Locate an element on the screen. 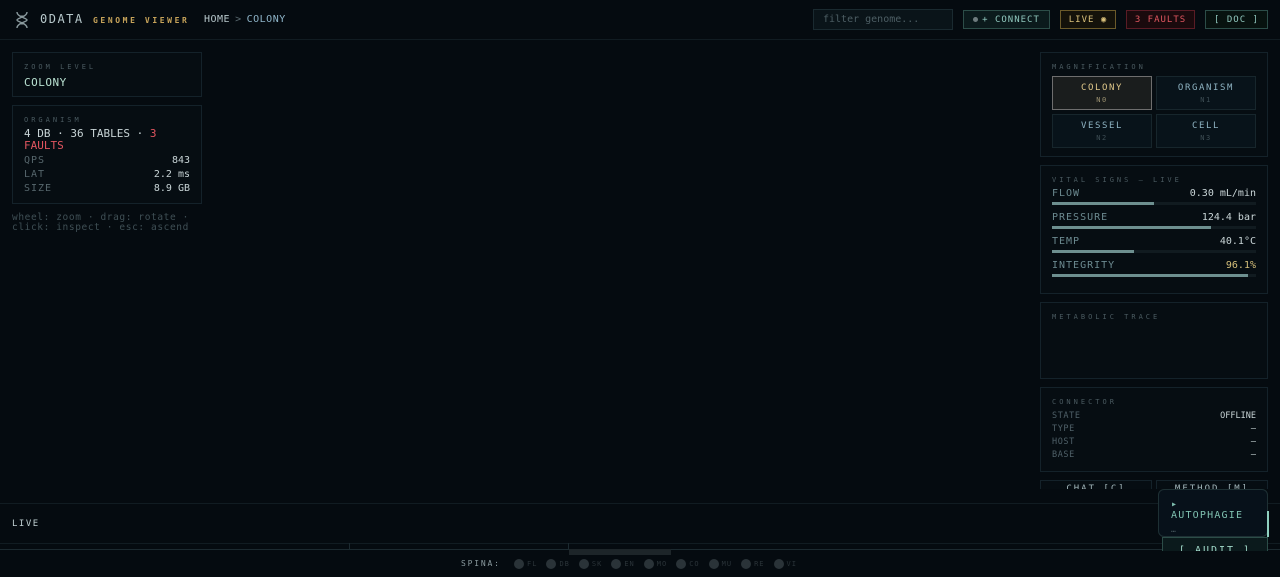 The image size is (1280, 577). organism-title: ORGANISM is located at coordinates (53, 120).